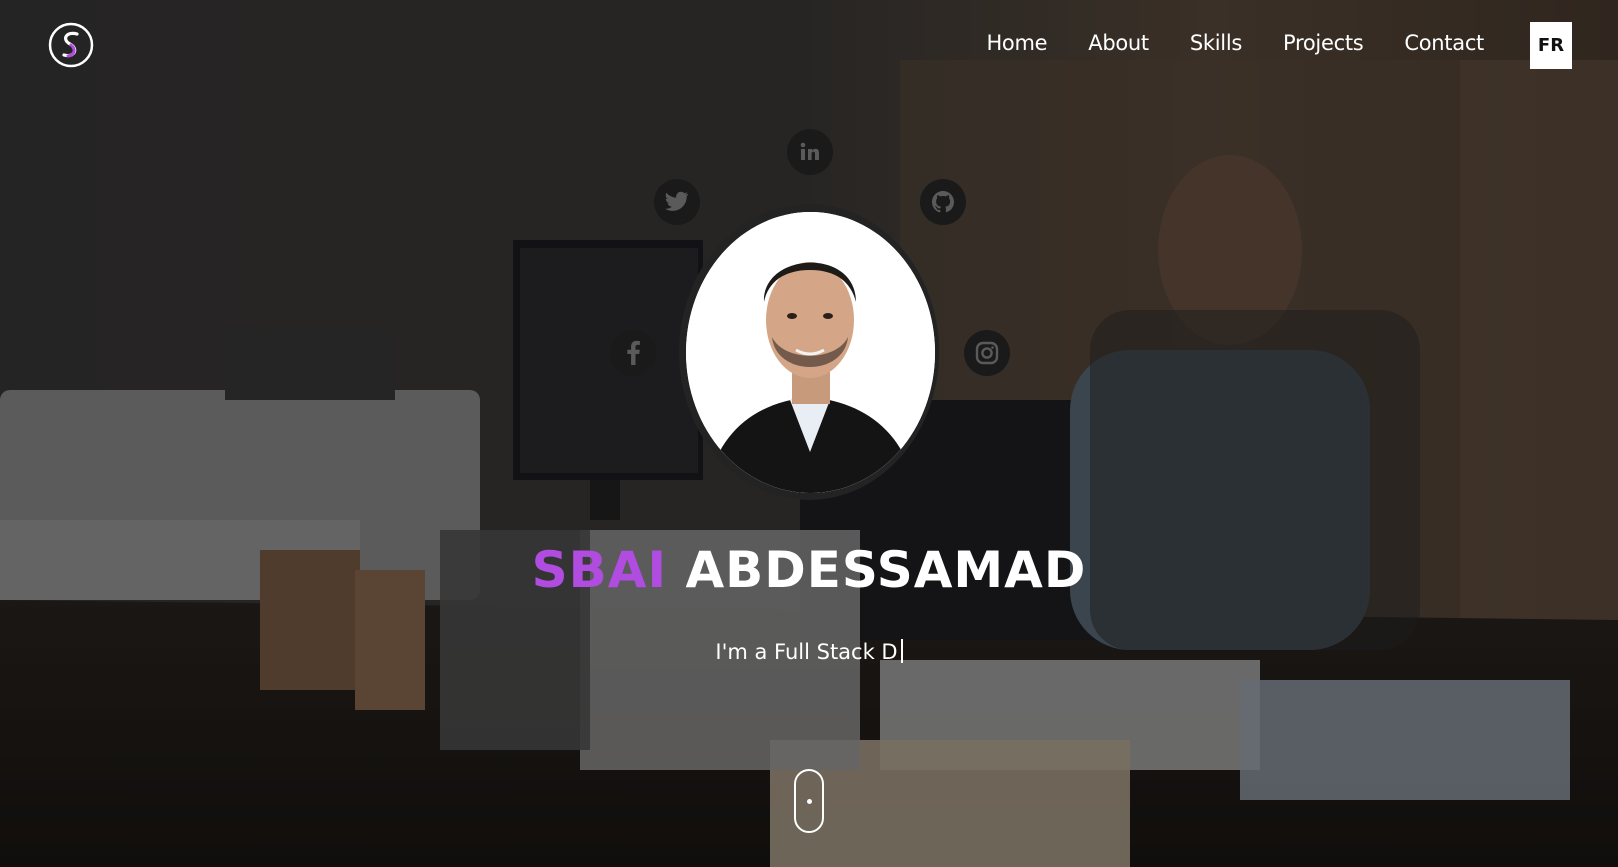 This screenshot has height=867, width=1618. Describe the element at coordinates (599, 570) in the screenshot. I see `first-name: SBAI` at that location.